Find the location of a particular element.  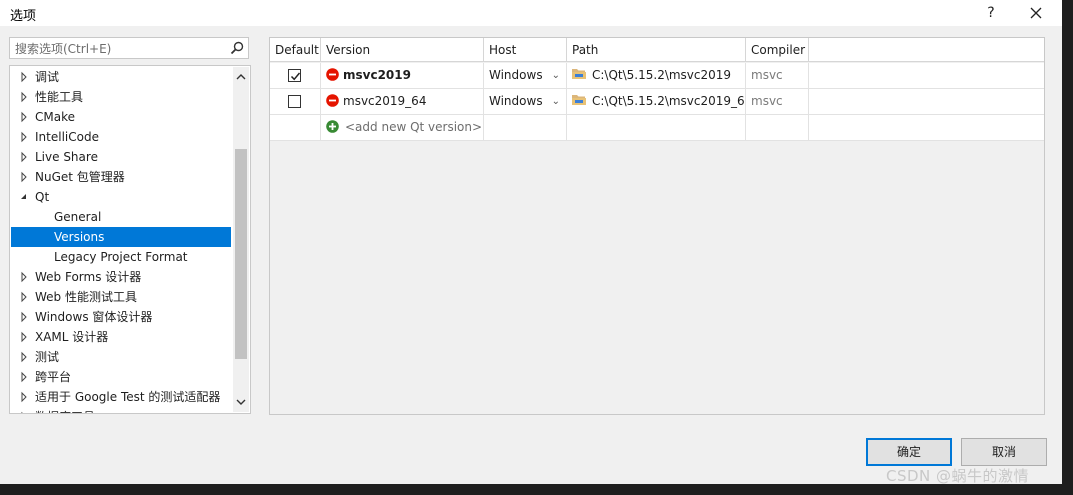

add-icon is located at coordinates (332, 126).